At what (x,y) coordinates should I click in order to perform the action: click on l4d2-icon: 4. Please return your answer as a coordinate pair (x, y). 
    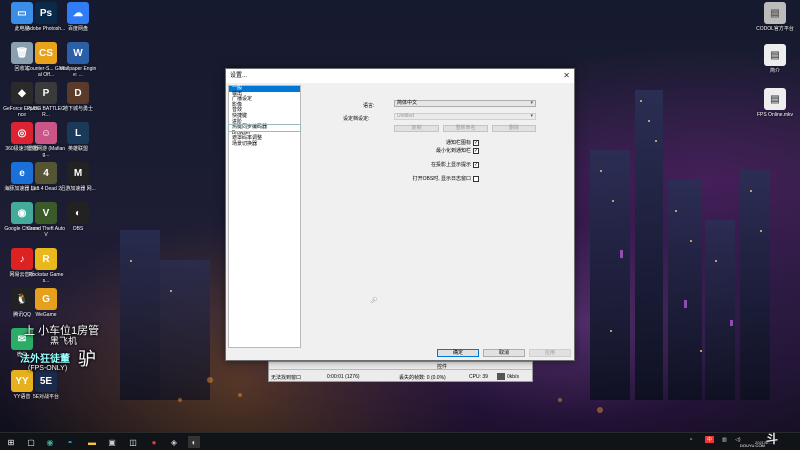
    Looking at the image, I should click on (46, 173).